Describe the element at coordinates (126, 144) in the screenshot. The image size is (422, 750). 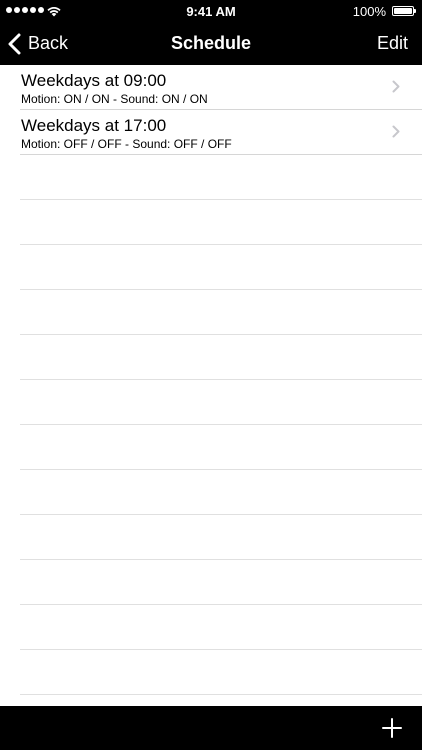
I see `schedule-detail: Motion: OFF / OFF - Sound: OFF / OFF` at that location.